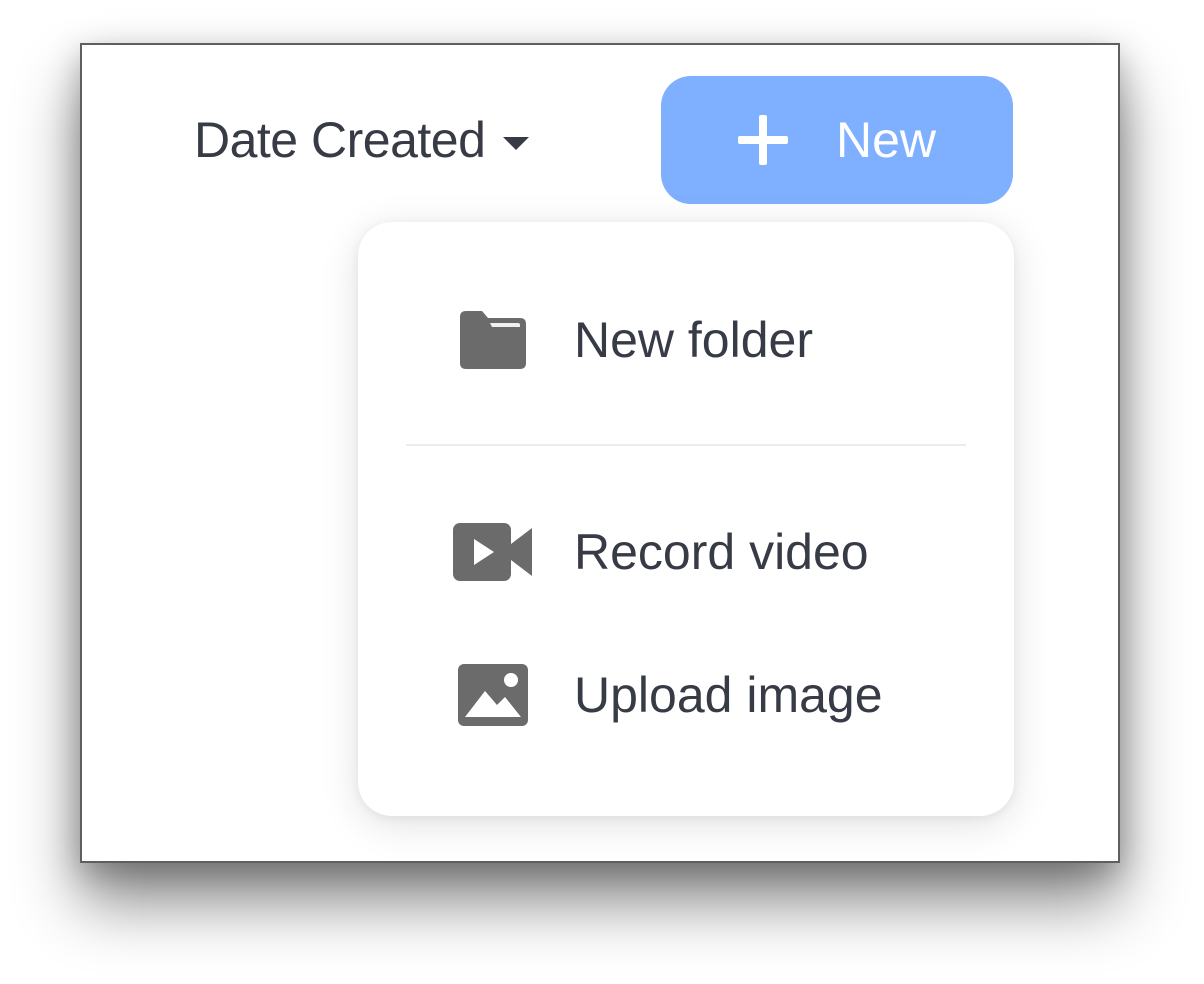  Describe the element at coordinates (762, 140) in the screenshot. I see `plus-icon` at that location.